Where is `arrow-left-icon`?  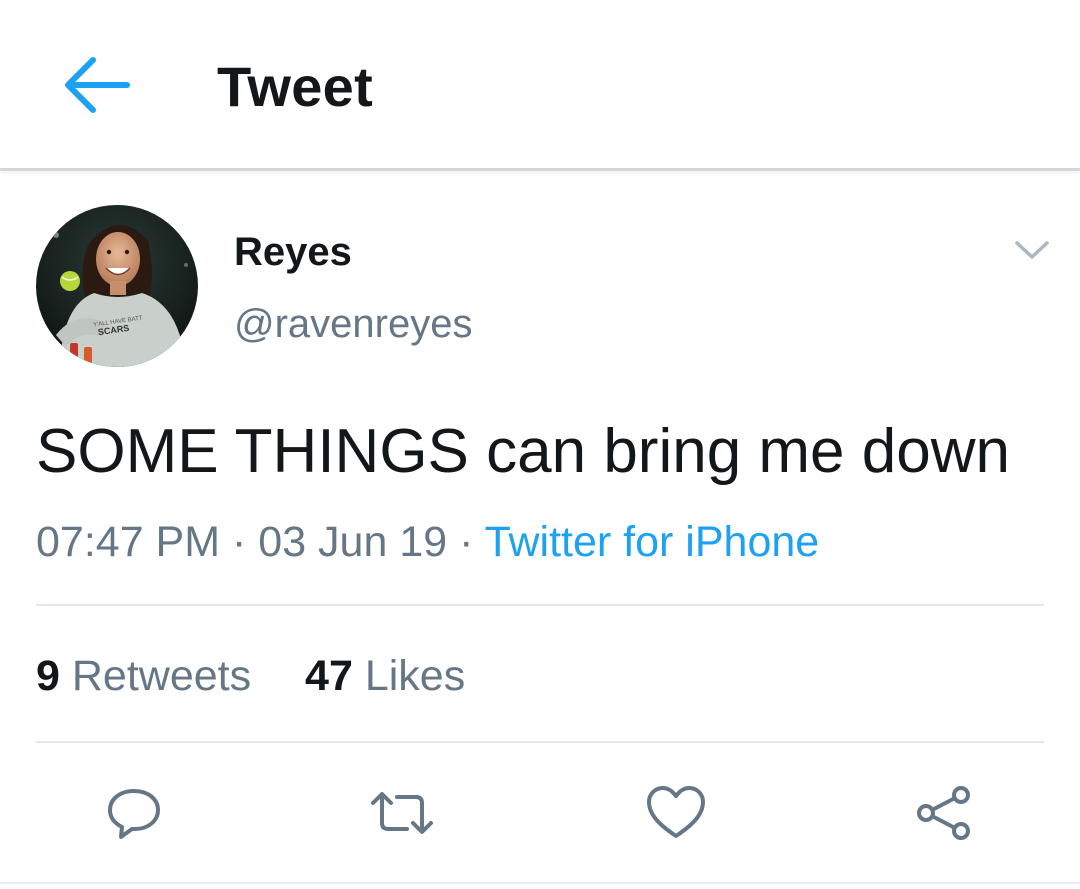
arrow-left-icon is located at coordinates (97, 85).